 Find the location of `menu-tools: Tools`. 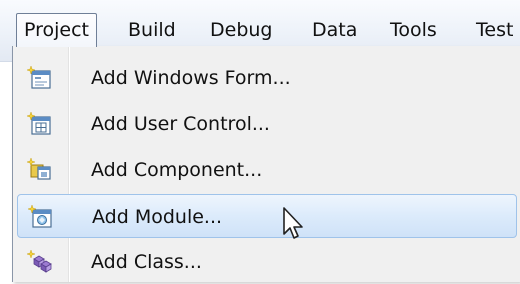

menu-tools: Tools is located at coordinates (413, 30).